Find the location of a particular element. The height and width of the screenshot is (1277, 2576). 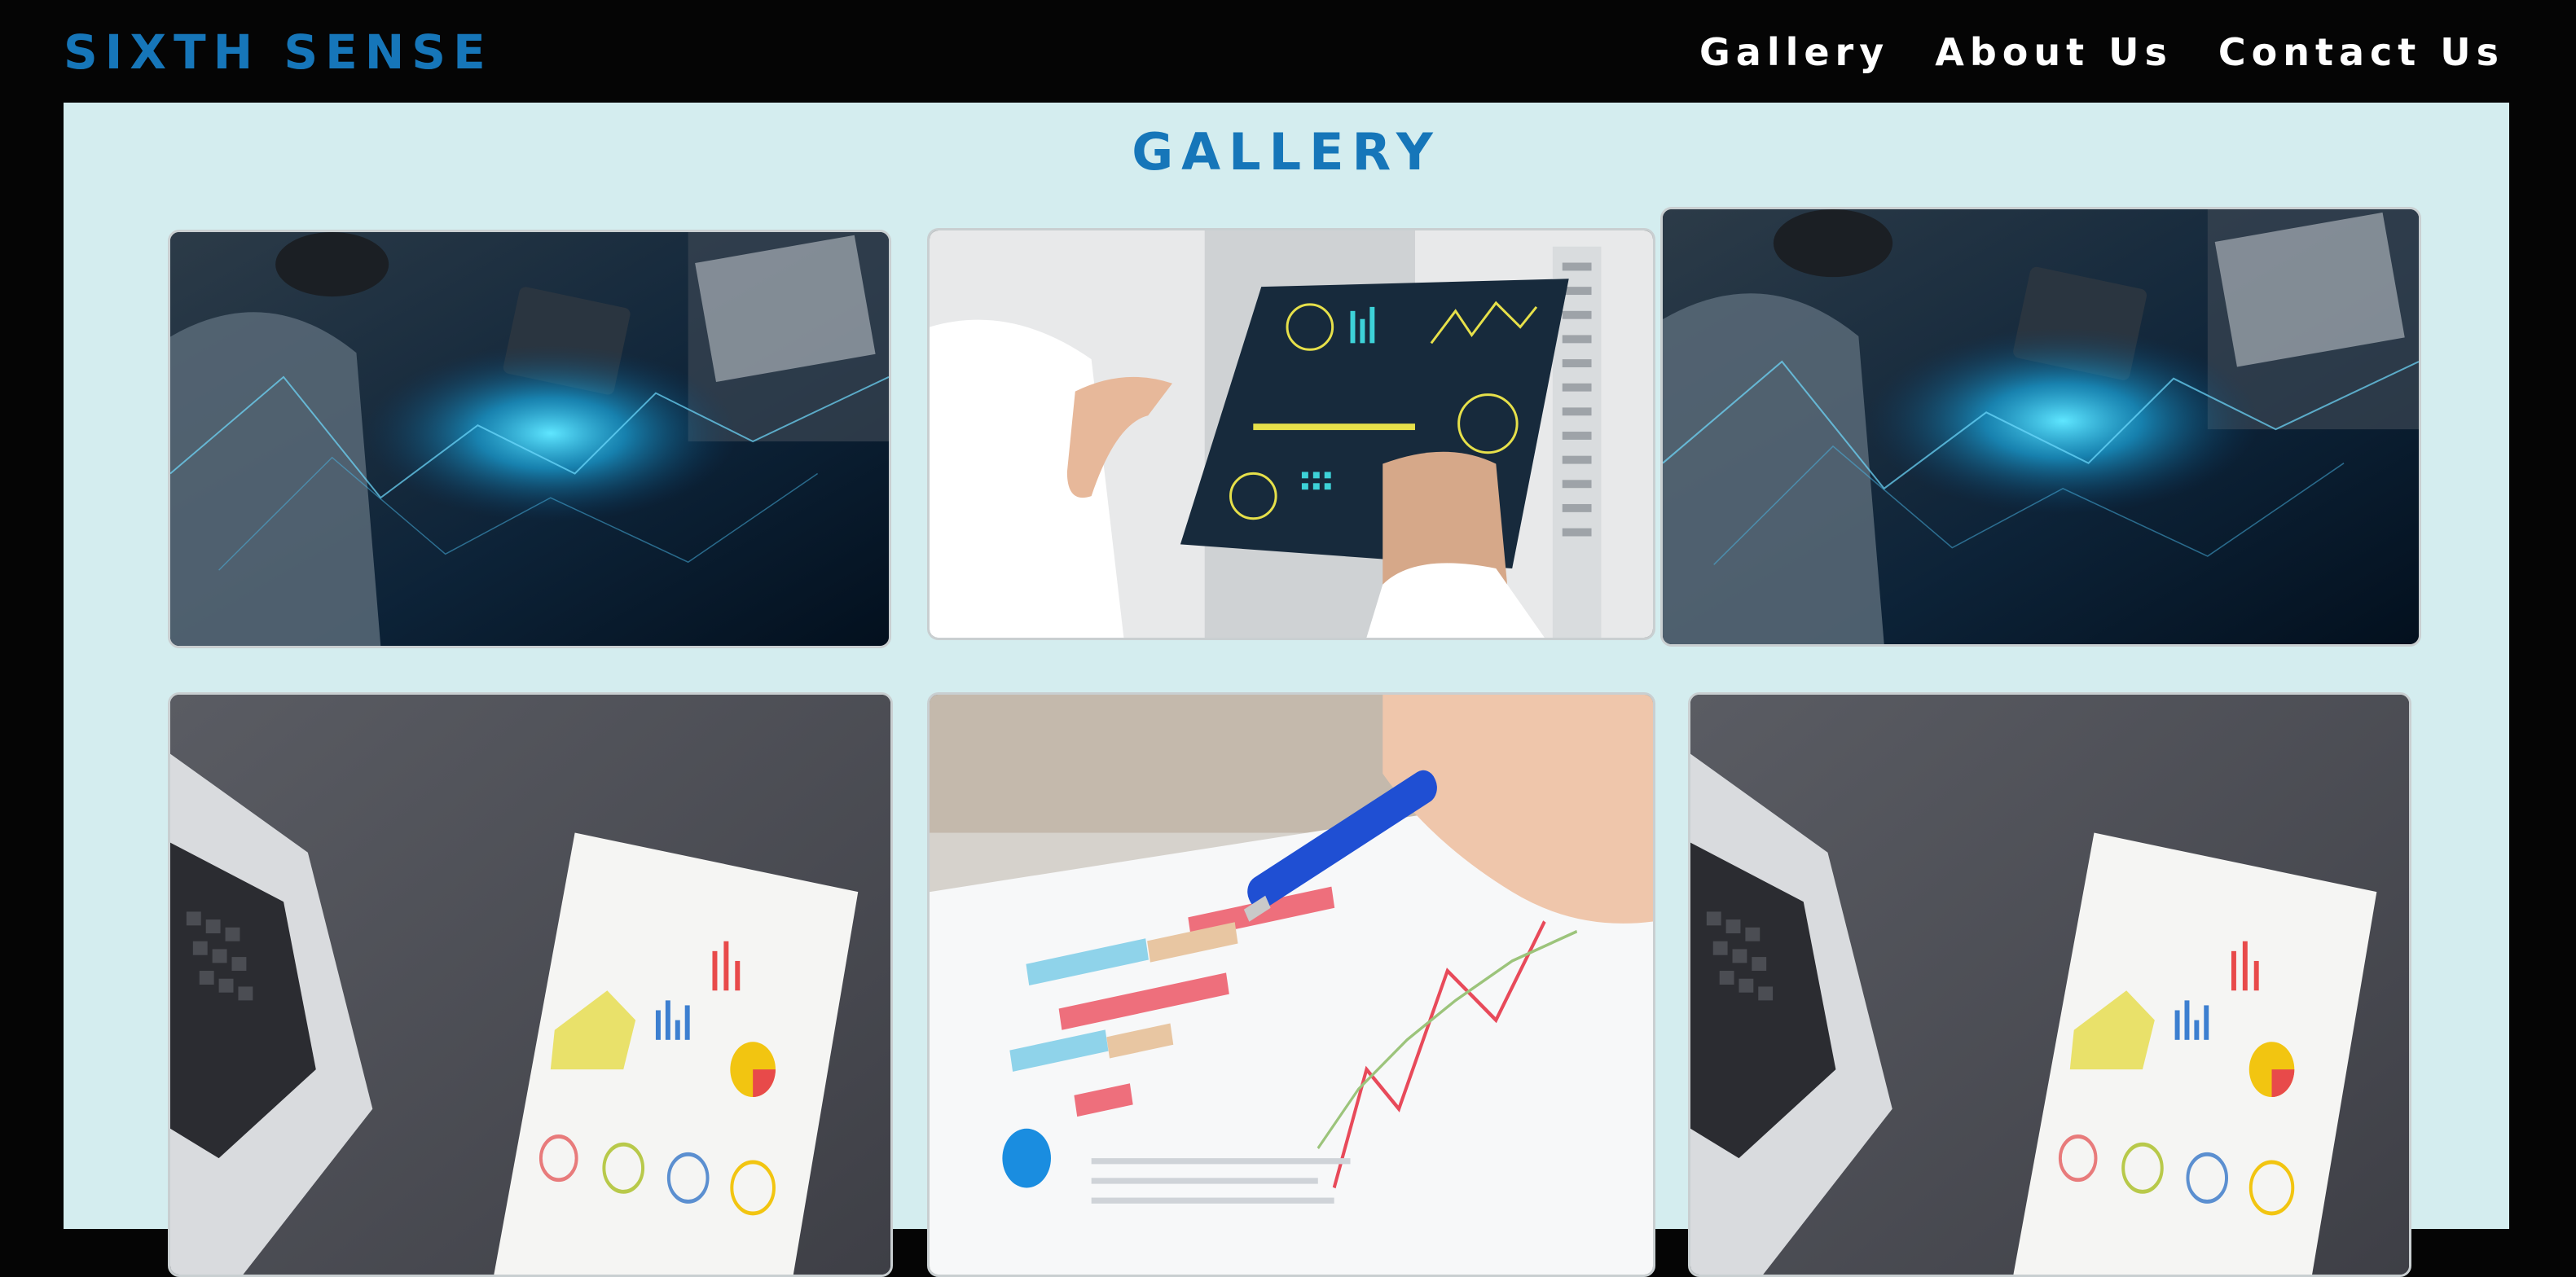

dashboard-tablet-photo is located at coordinates (1291, 434).